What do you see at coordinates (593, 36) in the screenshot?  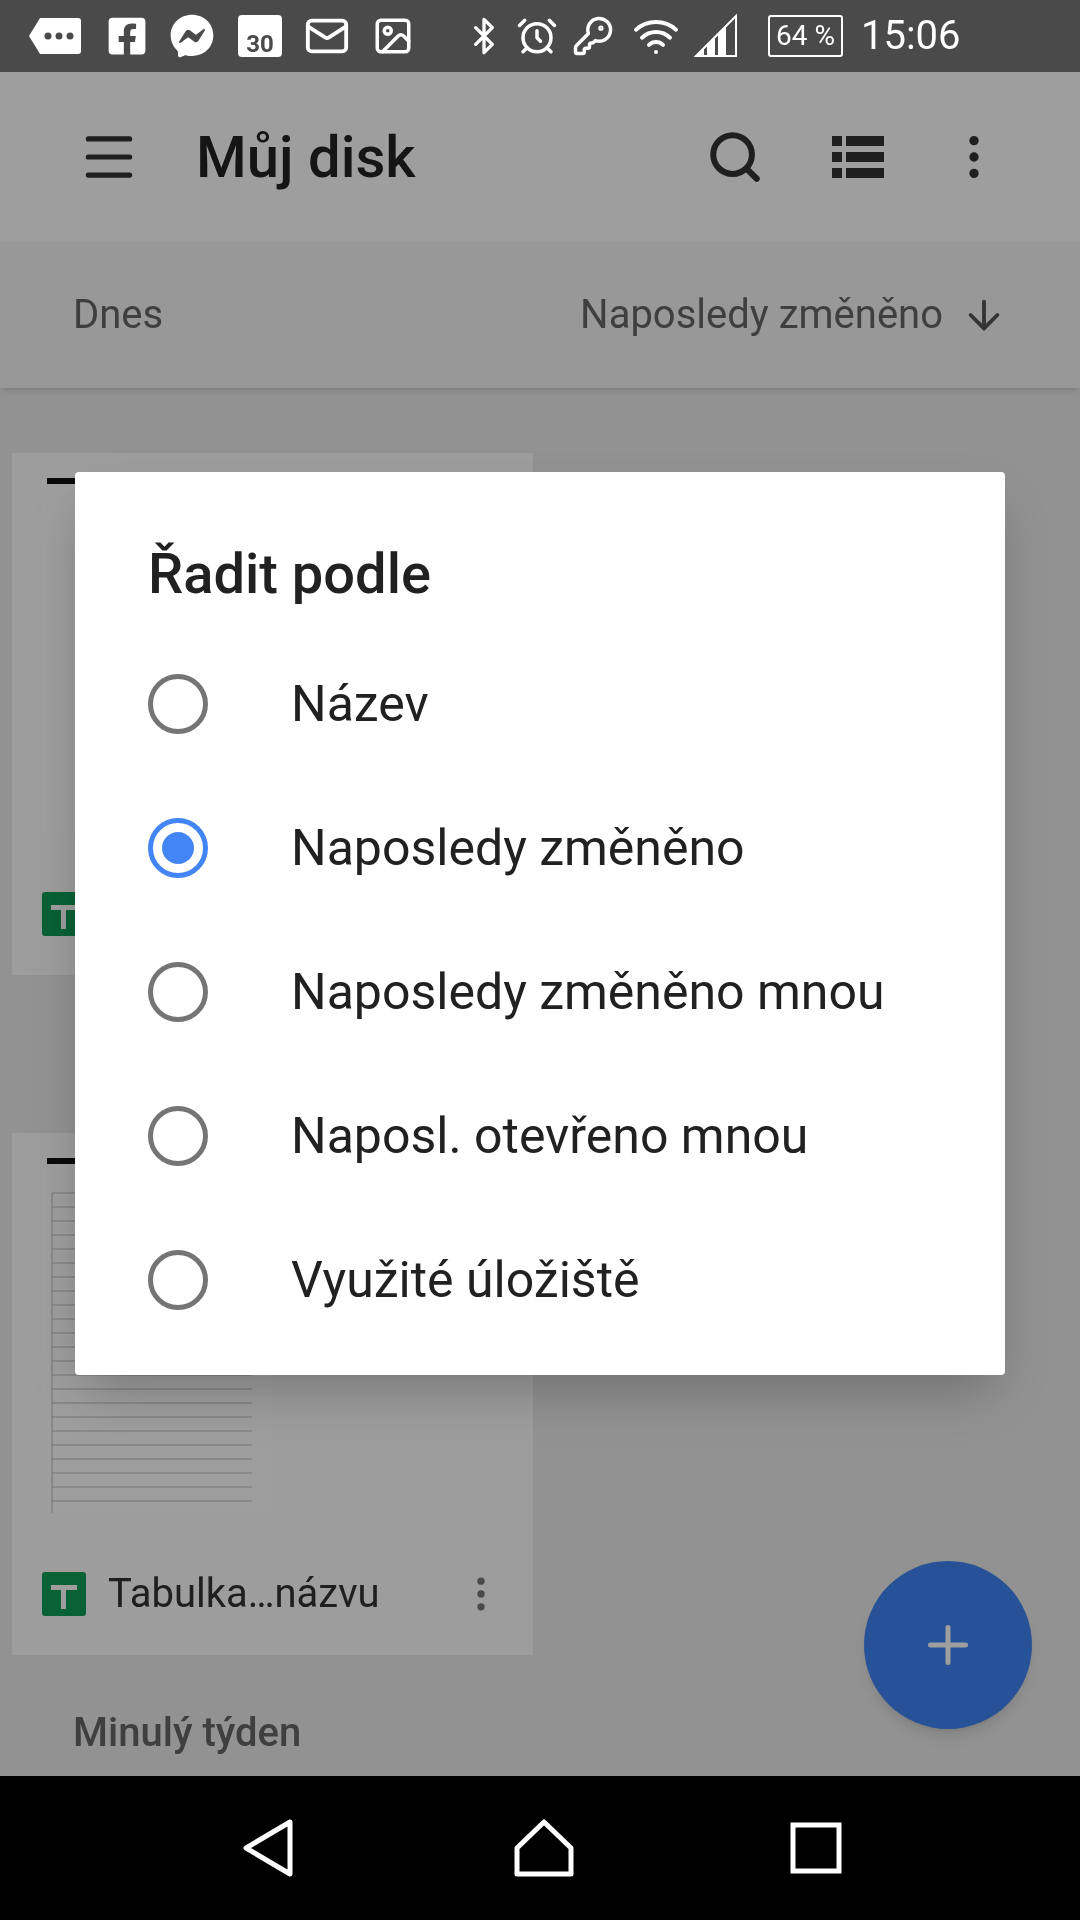 I see `key-icon` at bounding box center [593, 36].